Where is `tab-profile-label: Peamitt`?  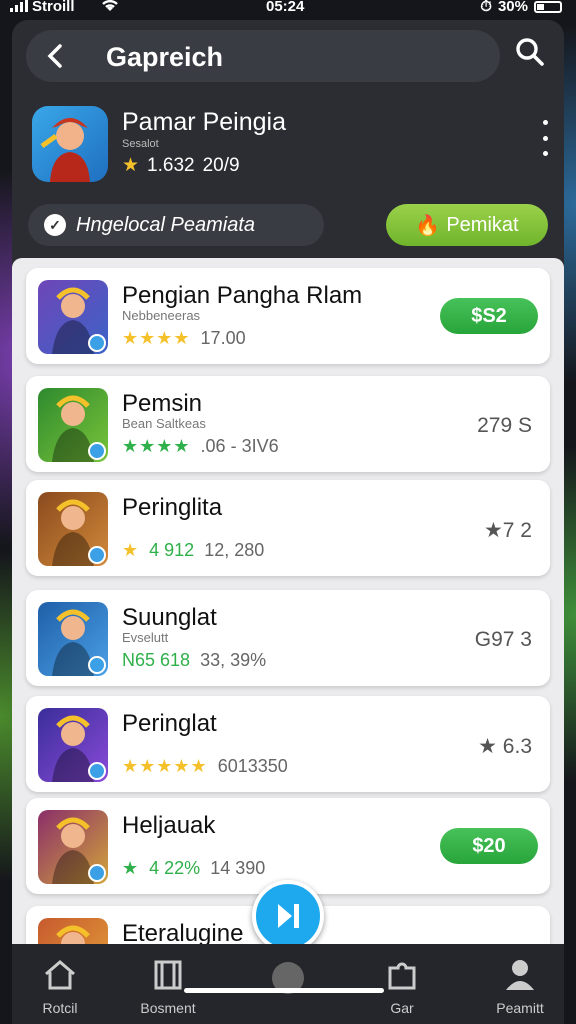 tab-profile-label: Peamitt is located at coordinates (520, 1008).